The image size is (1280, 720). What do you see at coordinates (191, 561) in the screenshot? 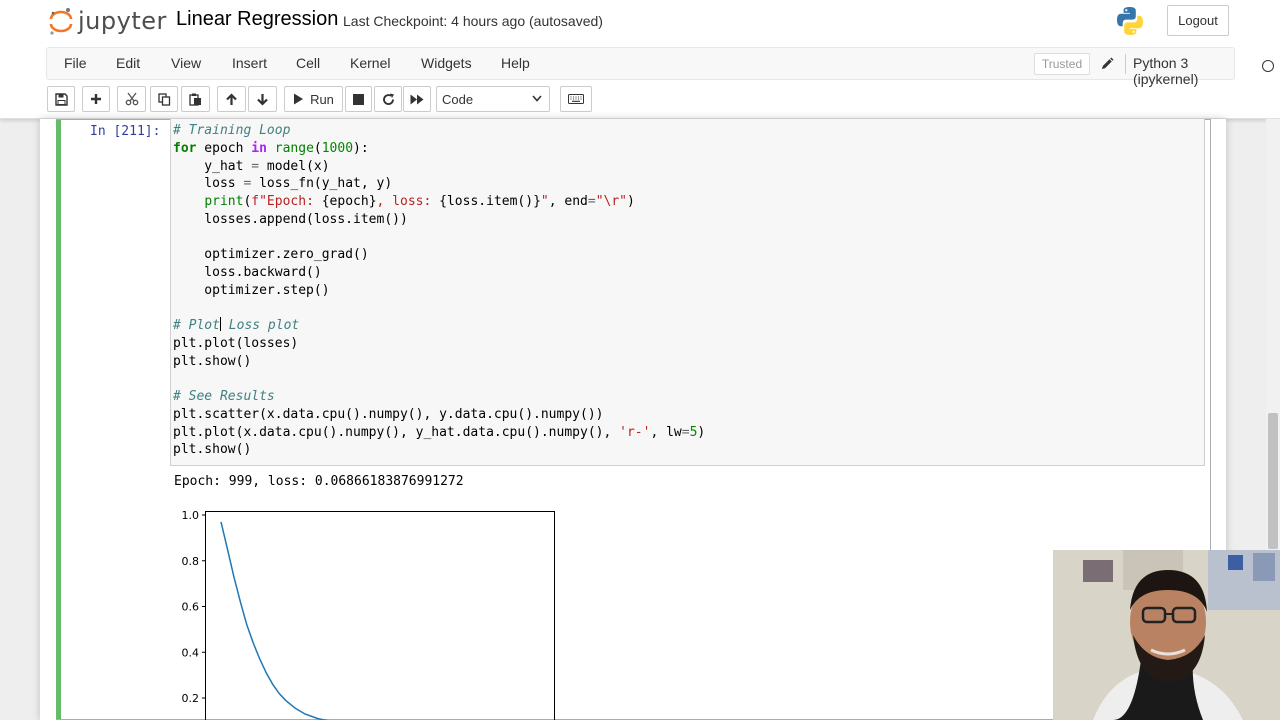
I see `y-tick-label: 0.8` at bounding box center [191, 561].